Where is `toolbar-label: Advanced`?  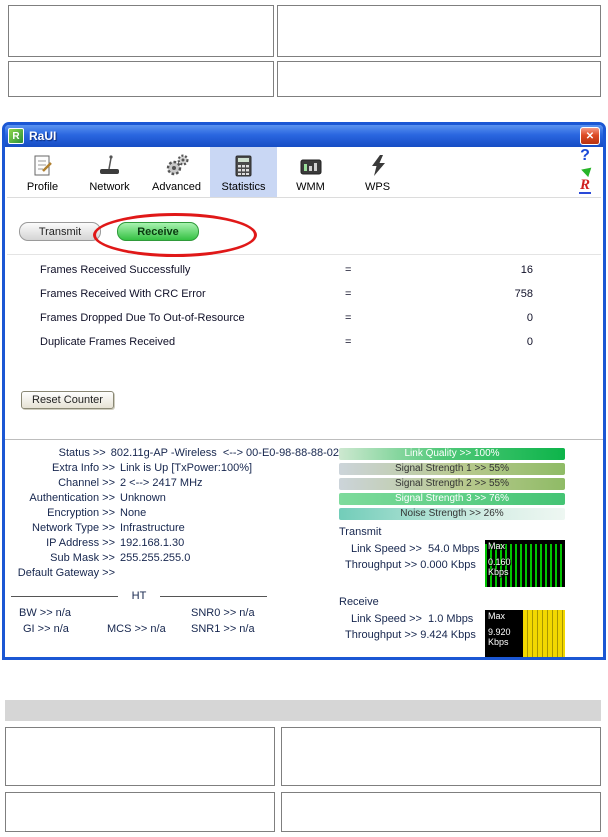 toolbar-label: Advanced is located at coordinates (176, 187).